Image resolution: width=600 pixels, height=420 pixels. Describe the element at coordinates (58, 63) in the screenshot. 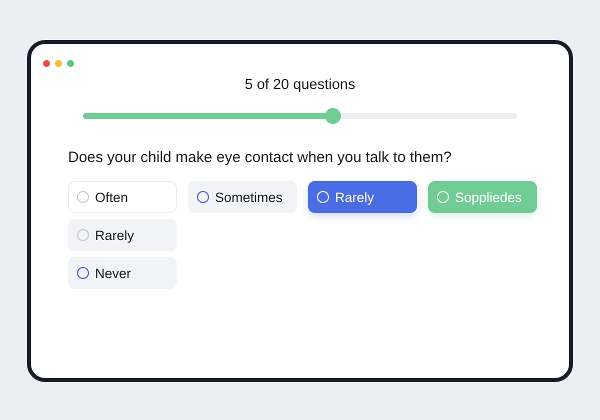

I see `minimize-dot-icon` at that location.